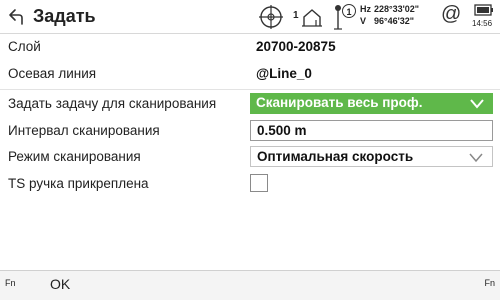  What do you see at coordinates (259, 183) in the screenshot?
I see `handle-checkbox` at bounding box center [259, 183].